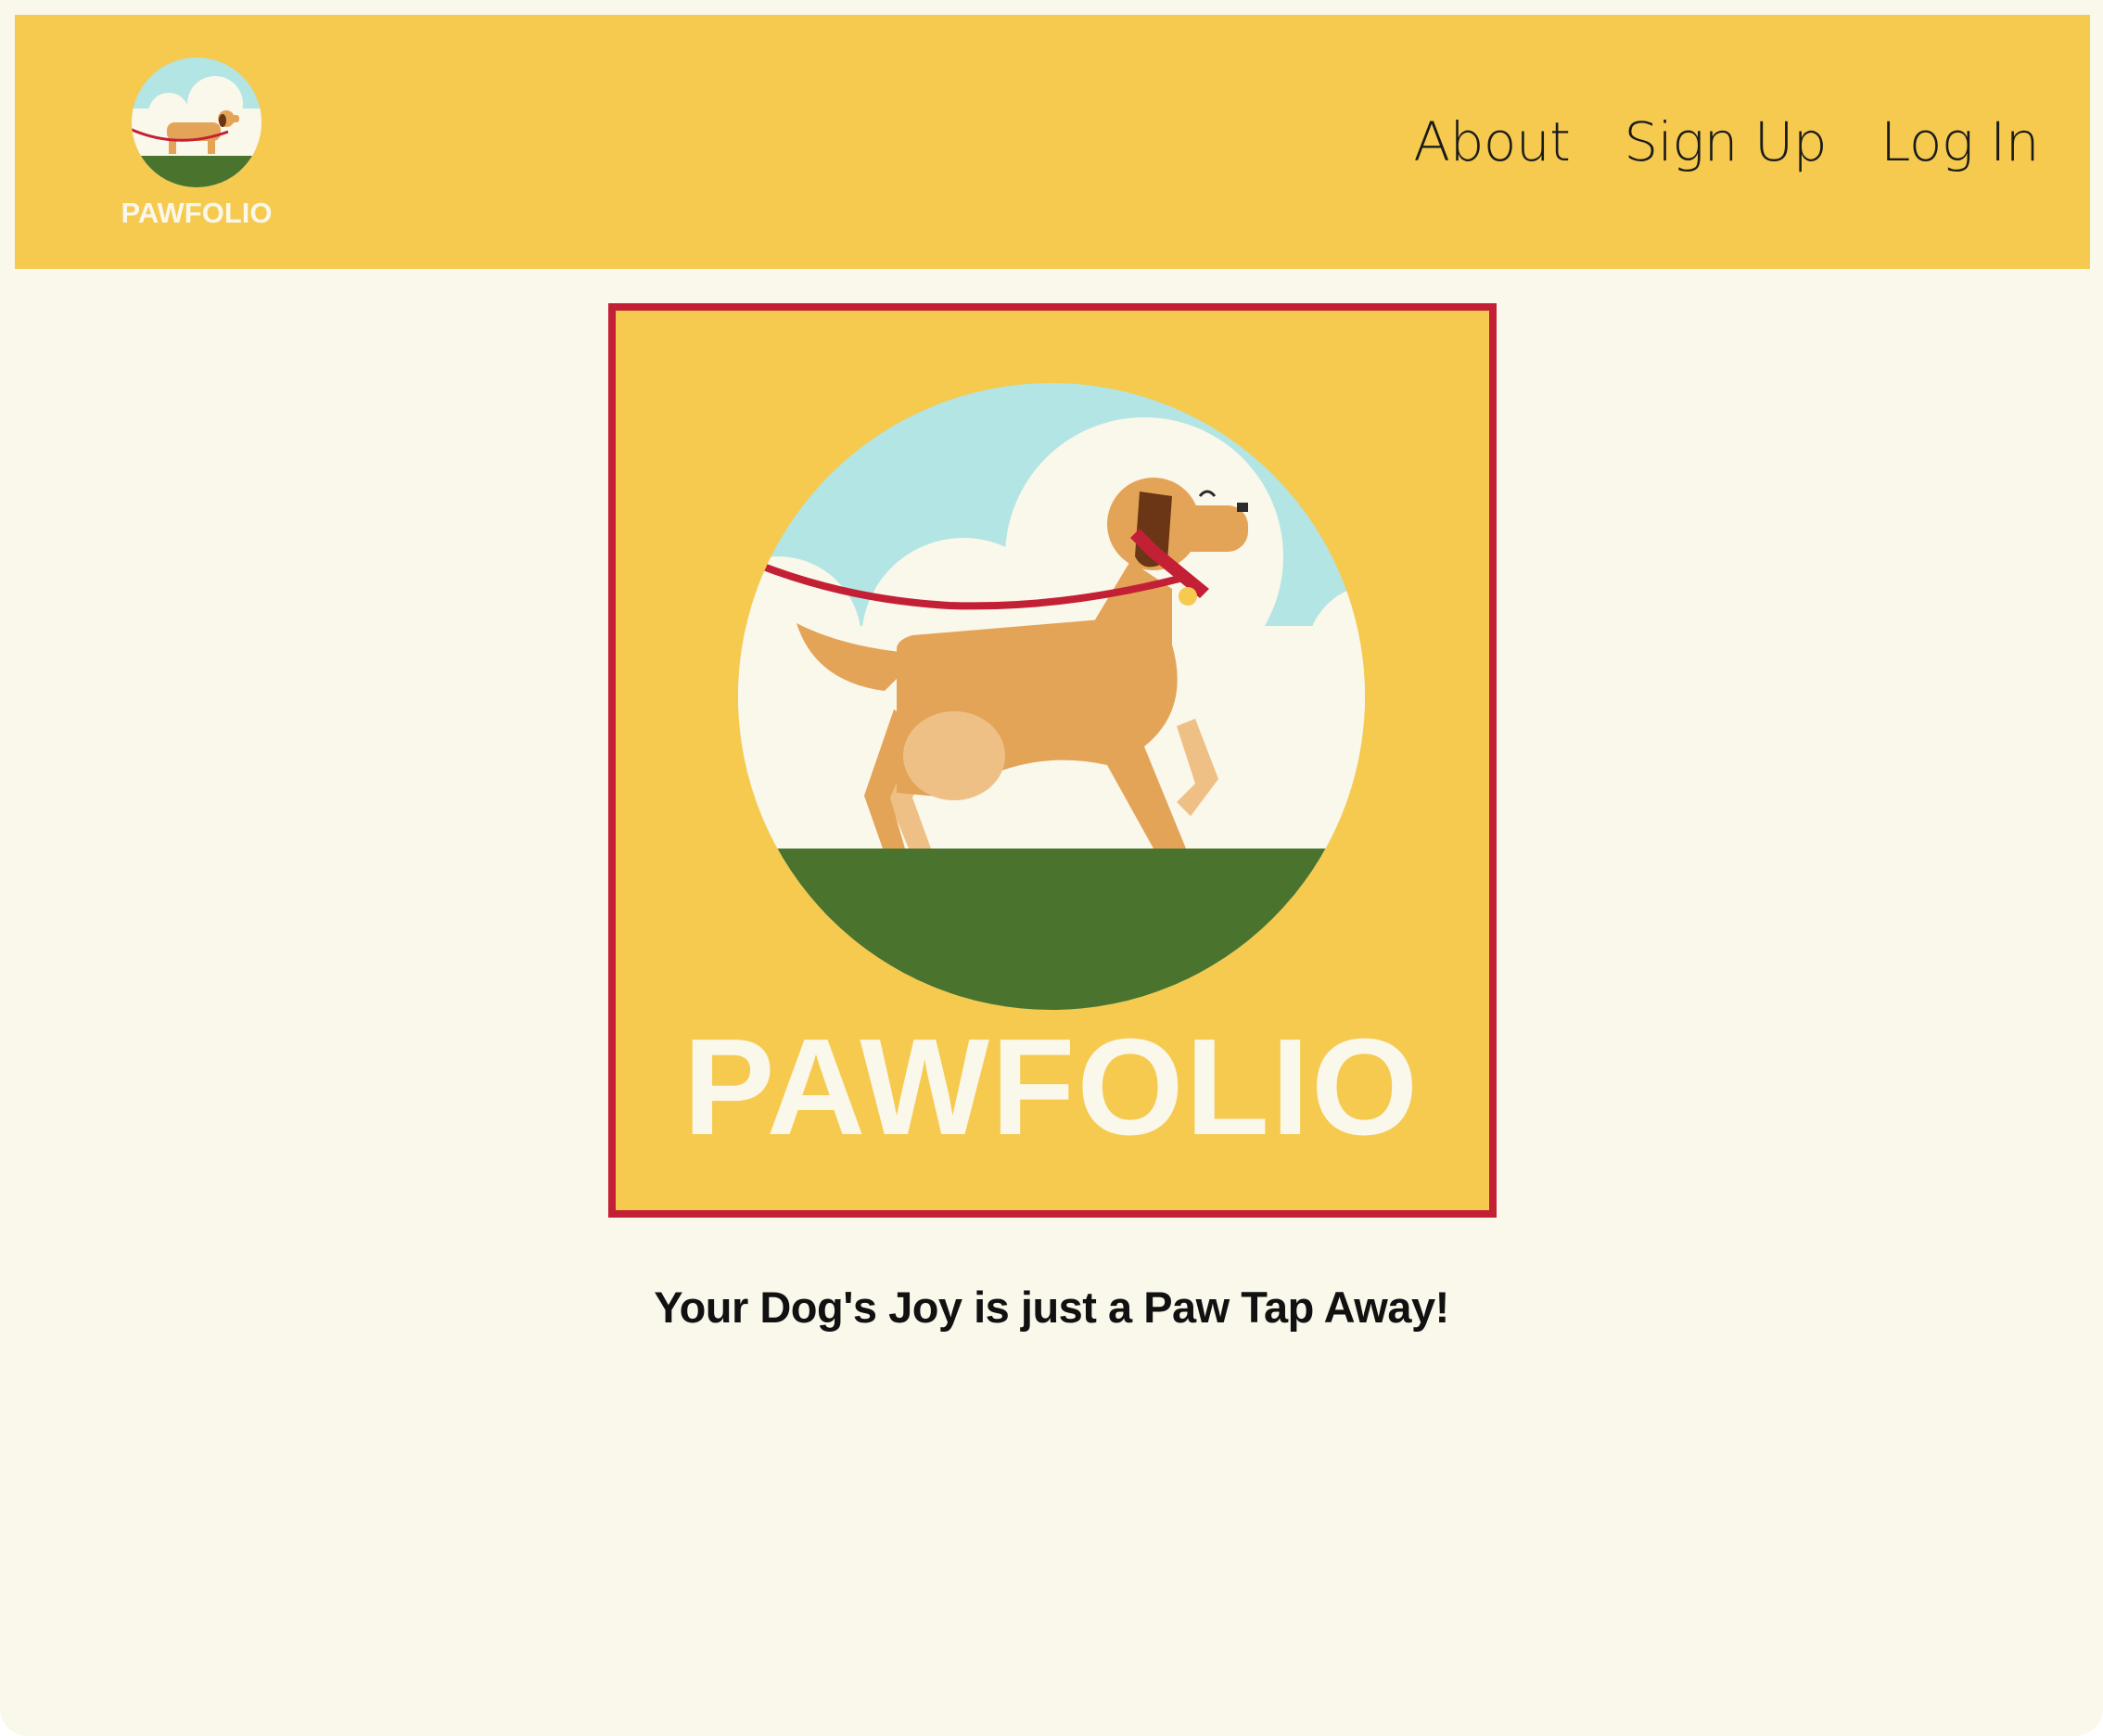  I want to click on nav-link-sign-up: Sign Up, so click(1725, 142).